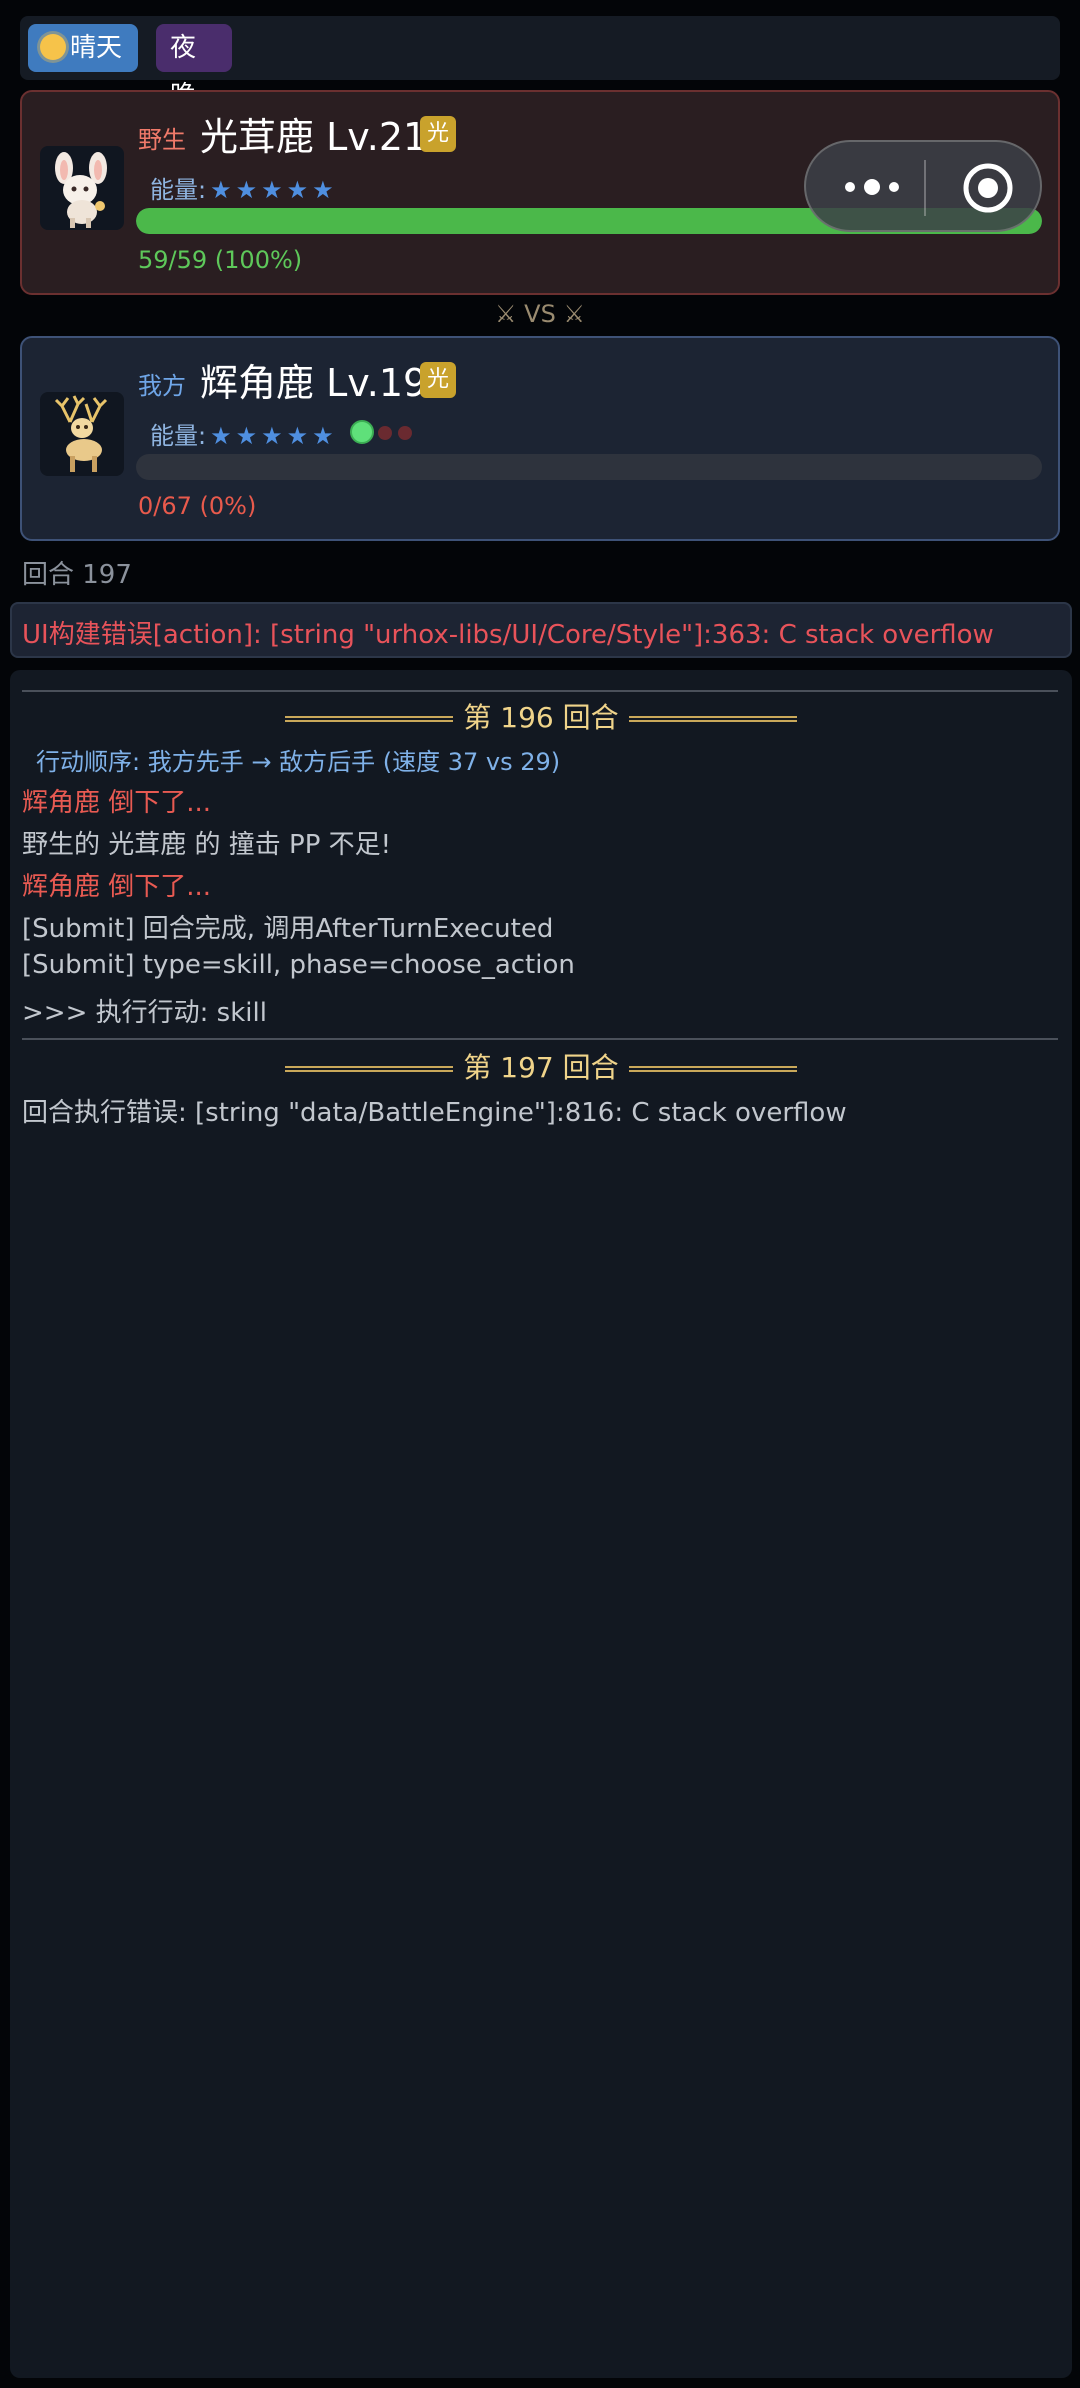 This screenshot has height=2388, width=1080. Describe the element at coordinates (988, 188) in the screenshot. I see `close-target-icon` at that location.